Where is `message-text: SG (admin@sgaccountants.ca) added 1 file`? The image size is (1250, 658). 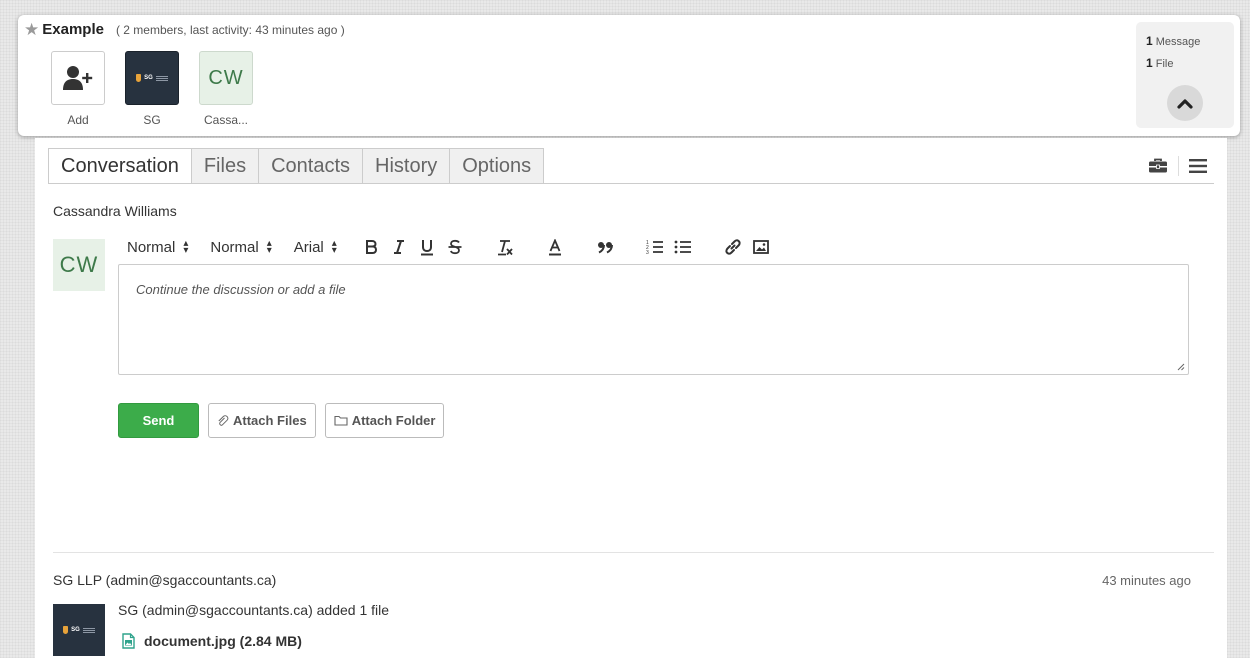
message-text: SG (admin@sgaccountants.ca) added 1 file is located at coordinates (254, 610).